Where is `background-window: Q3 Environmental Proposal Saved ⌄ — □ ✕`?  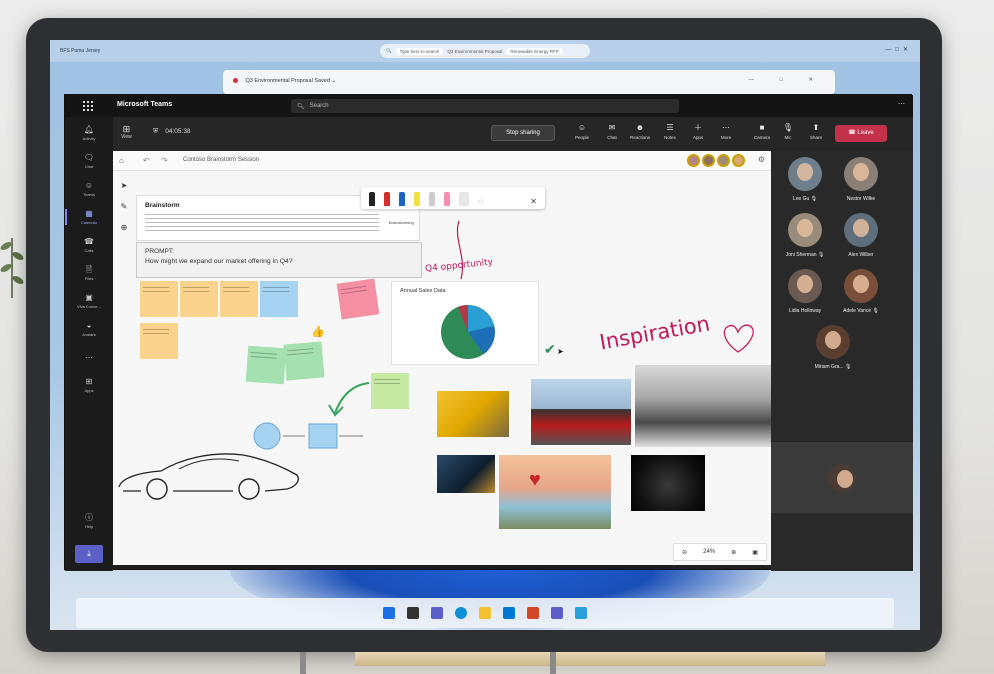 background-window: Q3 Environmental Proposal Saved ⌄ — □ ✕ is located at coordinates (529, 82).